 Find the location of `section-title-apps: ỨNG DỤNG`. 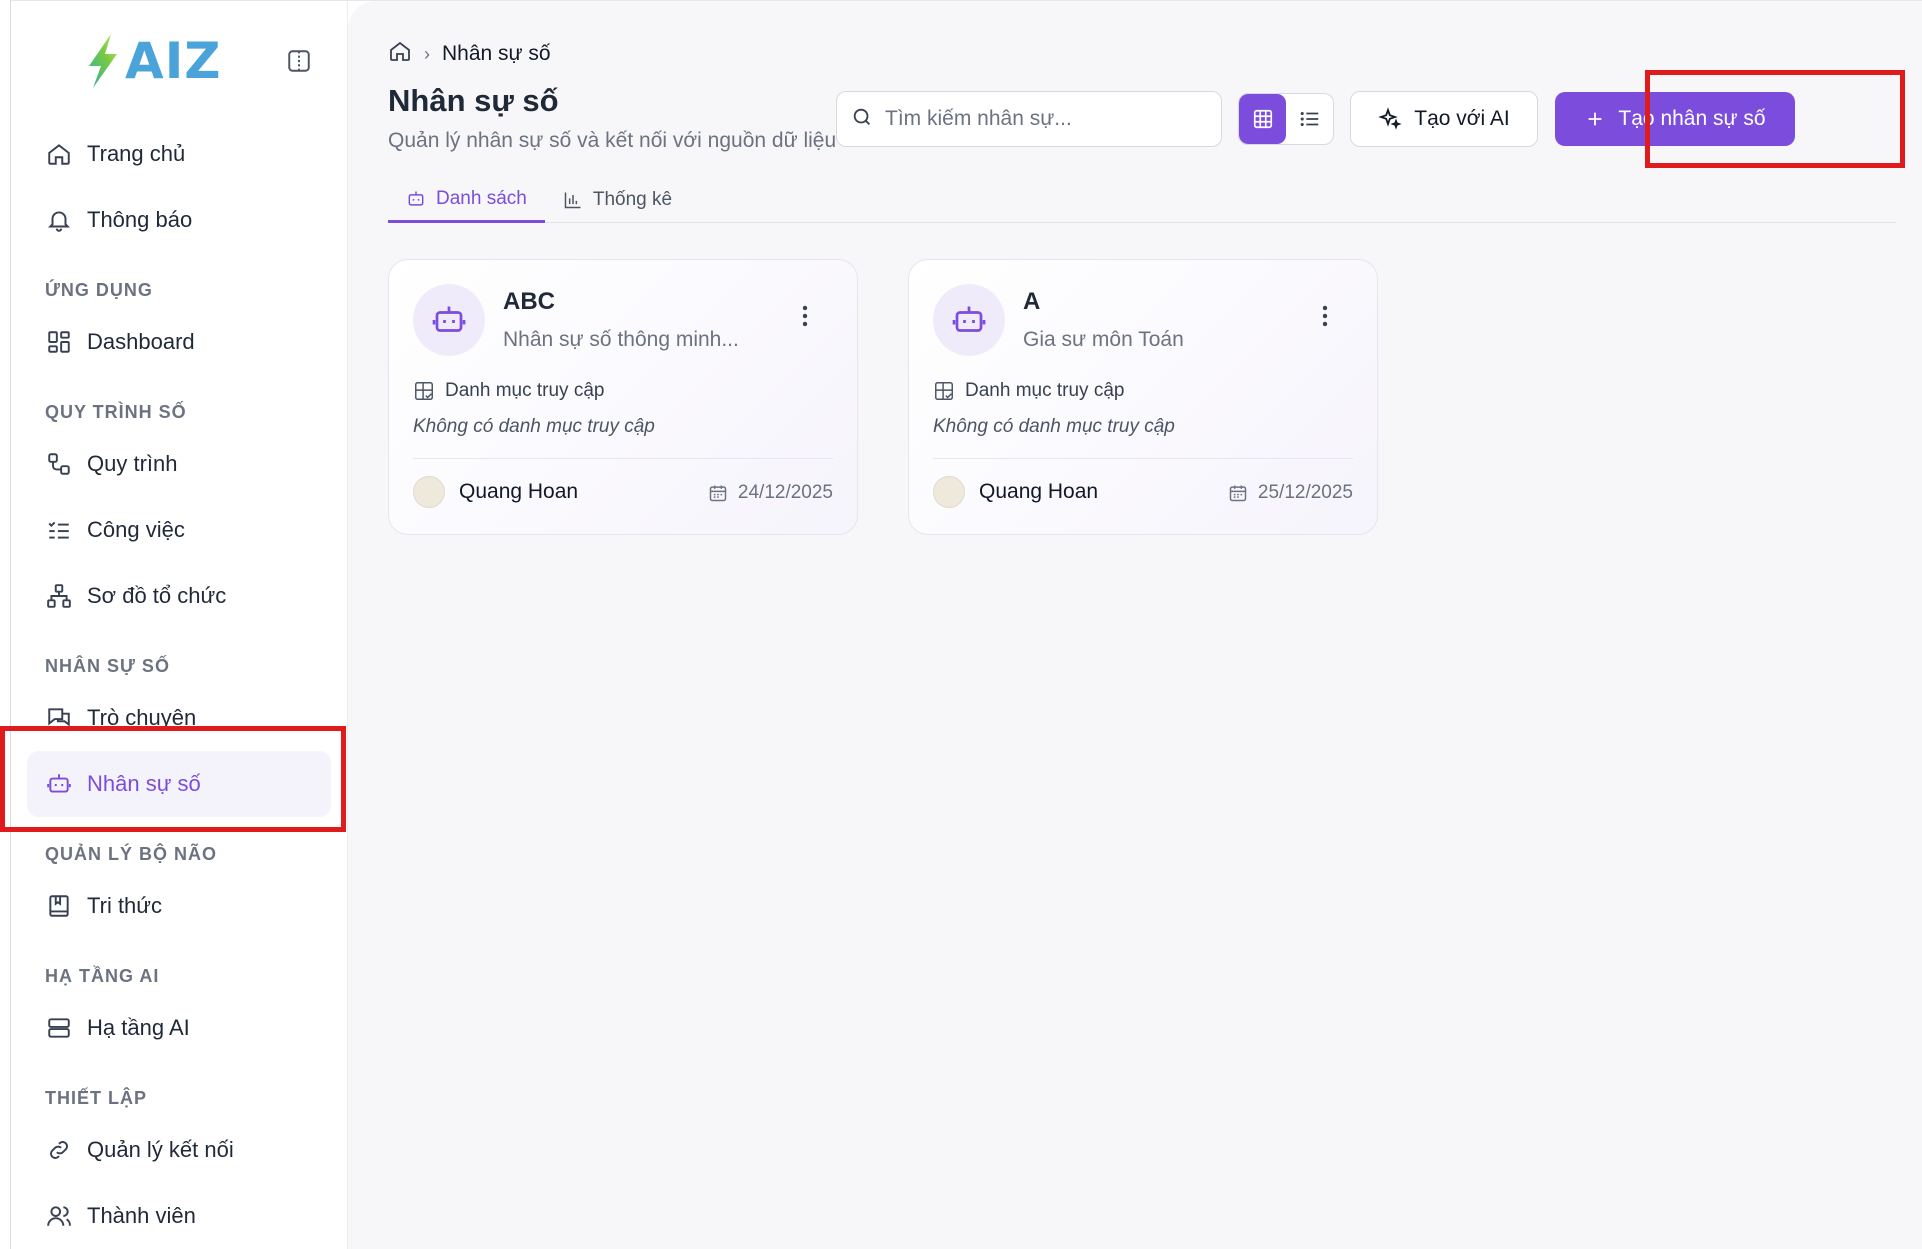

section-title-apps: ỨNG DỤNG is located at coordinates (99, 290).